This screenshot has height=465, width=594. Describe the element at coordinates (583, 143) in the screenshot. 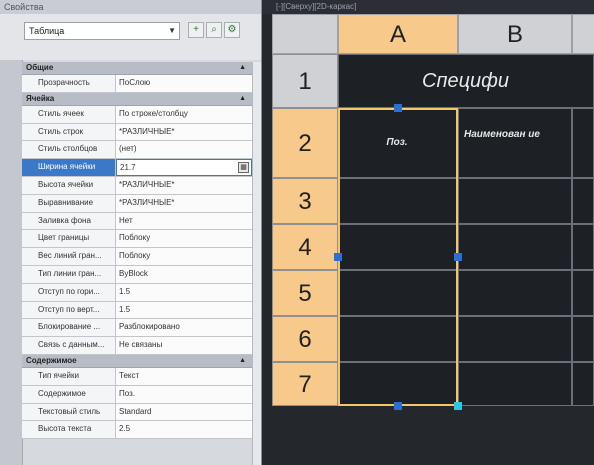

I see `cell-c2` at that location.